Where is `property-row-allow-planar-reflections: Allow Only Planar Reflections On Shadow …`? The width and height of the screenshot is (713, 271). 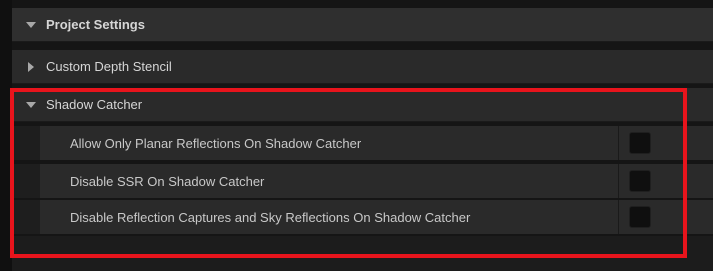 property-row-allow-planar-reflections: Allow Only Planar Reflections On Shadow … is located at coordinates (362, 143).